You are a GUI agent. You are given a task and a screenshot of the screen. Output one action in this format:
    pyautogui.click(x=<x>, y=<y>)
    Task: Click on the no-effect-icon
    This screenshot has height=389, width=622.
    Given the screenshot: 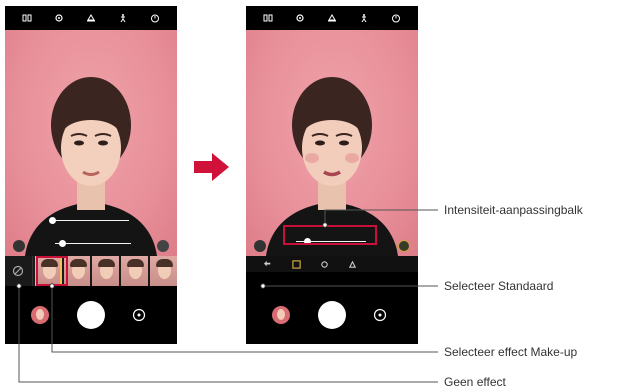 What is the action you would take?
    pyautogui.click(x=18, y=271)
    